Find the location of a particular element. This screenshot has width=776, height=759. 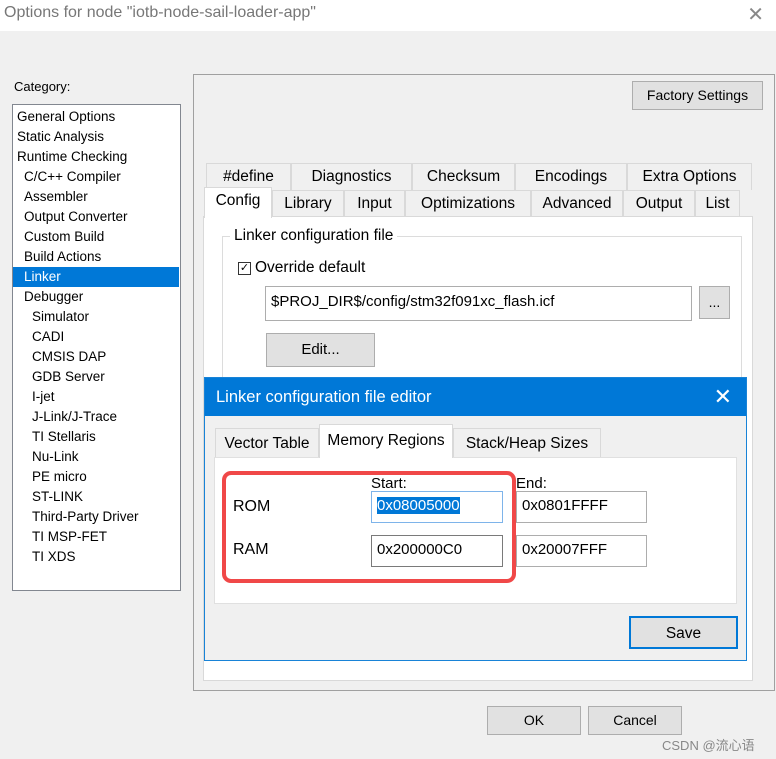

category-item: Simulator is located at coordinates (96, 317).